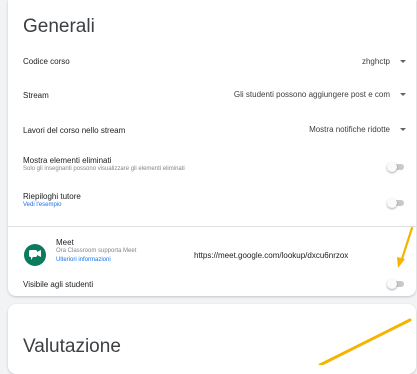 This screenshot has width=417, height=374. Describe the element at coordinates (349, 129) in the screenshot. I see `classwork-stream-select: Mostra notifiche ridotte` at that location.